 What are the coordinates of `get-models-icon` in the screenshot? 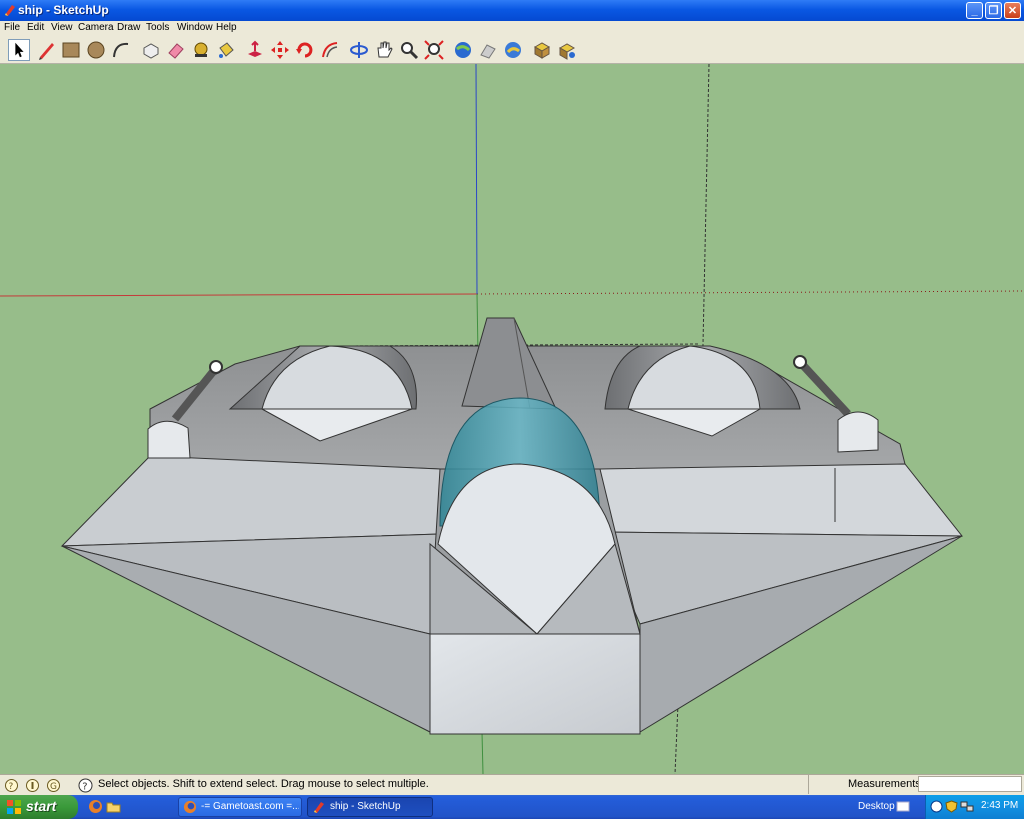 It's located at (463, 50).